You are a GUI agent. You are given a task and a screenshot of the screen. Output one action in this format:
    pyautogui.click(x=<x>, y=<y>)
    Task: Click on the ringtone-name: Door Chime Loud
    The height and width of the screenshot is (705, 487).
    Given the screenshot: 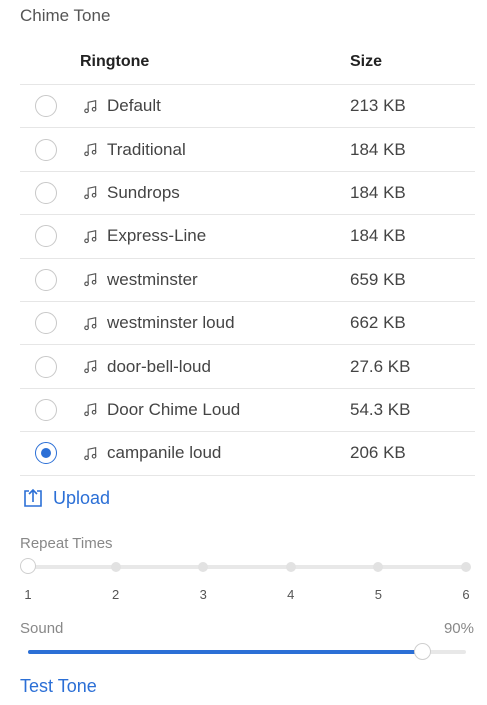 What is the action you would take?
    pyautogui.click(x=174, y=409)
    